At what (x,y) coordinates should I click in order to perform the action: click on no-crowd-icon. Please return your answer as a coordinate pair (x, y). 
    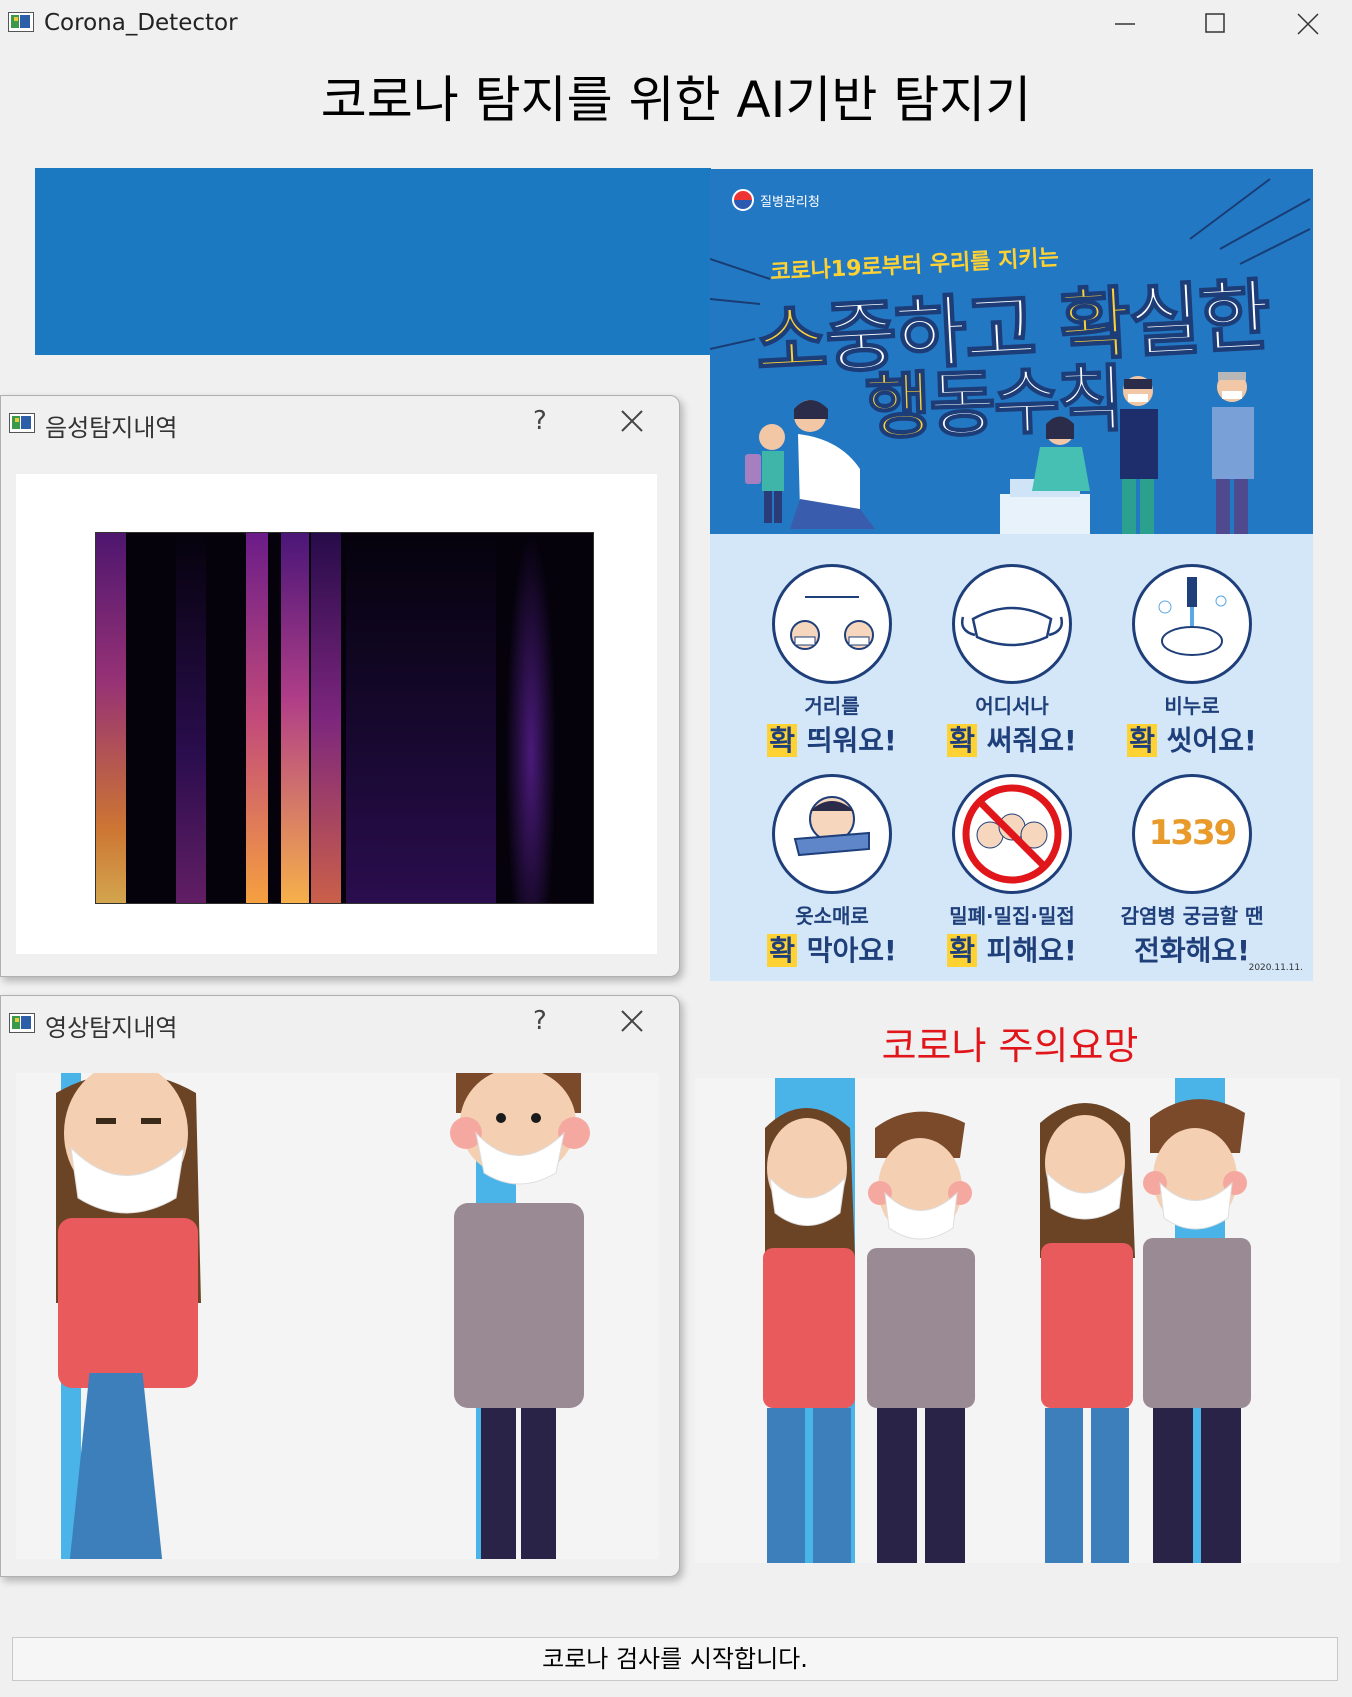
    Looking at the image, I should click on (1012, 834).